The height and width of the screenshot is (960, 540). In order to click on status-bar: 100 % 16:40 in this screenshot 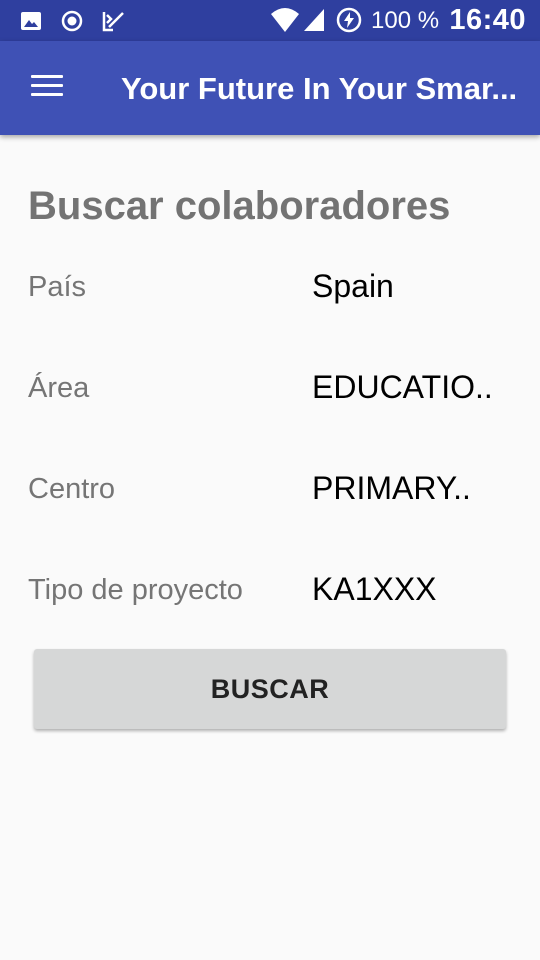, I will do `click(270, 20)`.